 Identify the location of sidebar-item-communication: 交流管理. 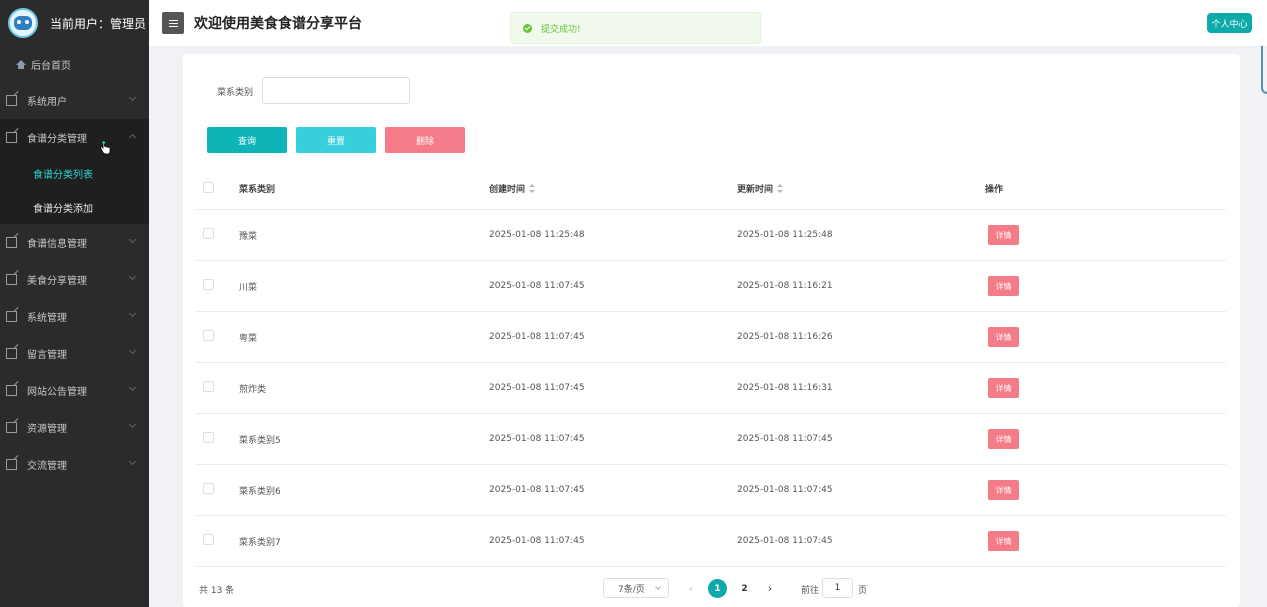
(74, 464).